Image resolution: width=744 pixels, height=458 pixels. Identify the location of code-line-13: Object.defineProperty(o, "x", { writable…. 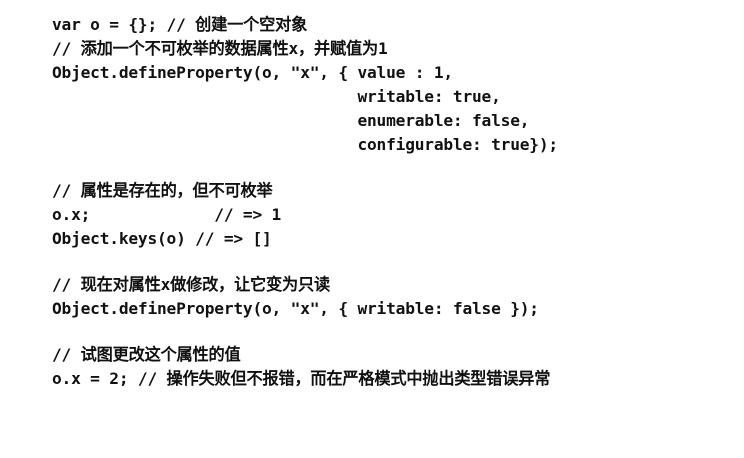
(295, 308).